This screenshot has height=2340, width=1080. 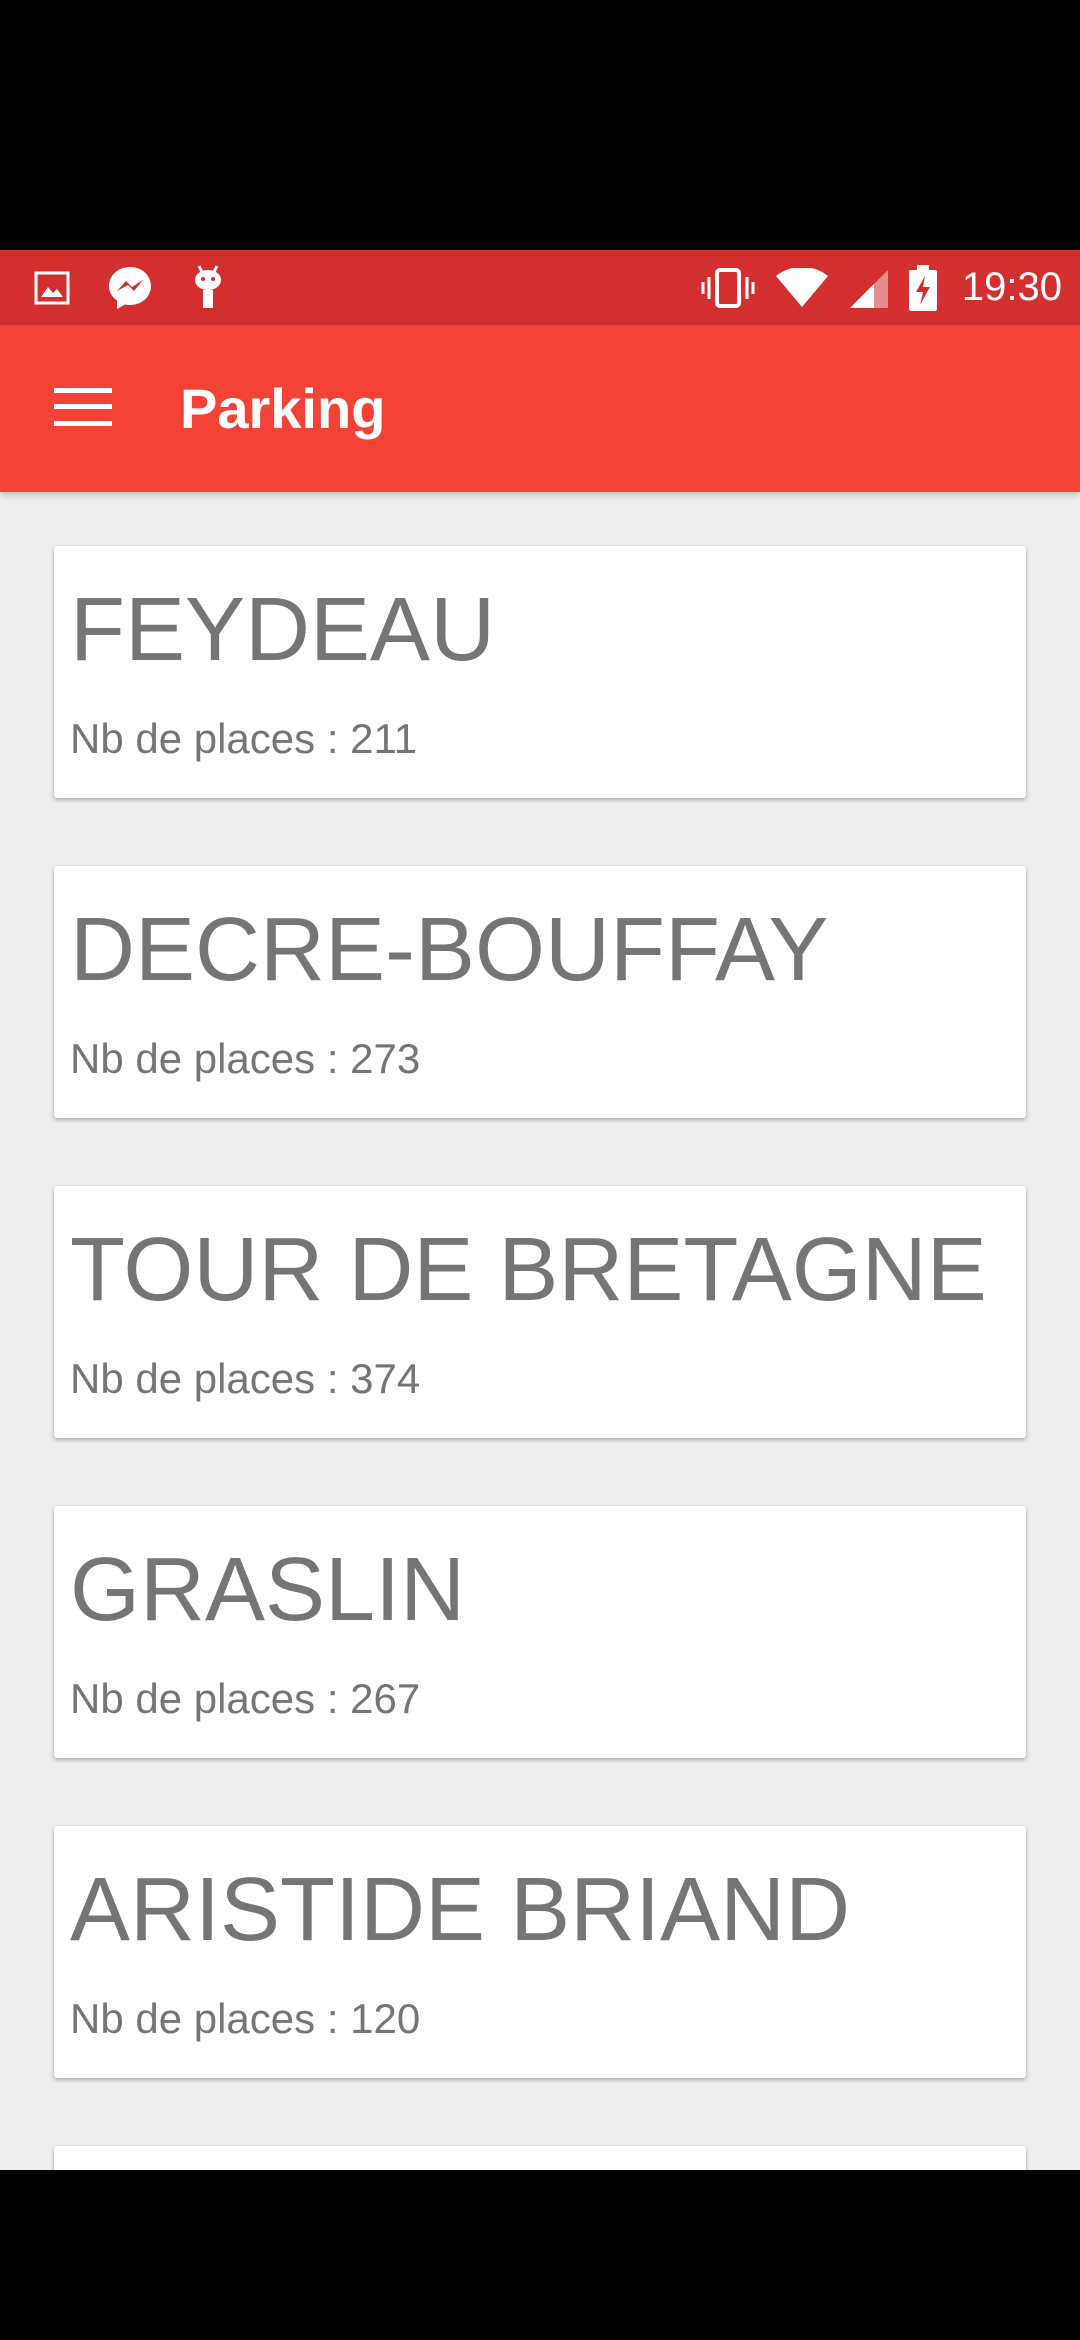 I want to click on vibrate-icon, so click(x=728, y=287).